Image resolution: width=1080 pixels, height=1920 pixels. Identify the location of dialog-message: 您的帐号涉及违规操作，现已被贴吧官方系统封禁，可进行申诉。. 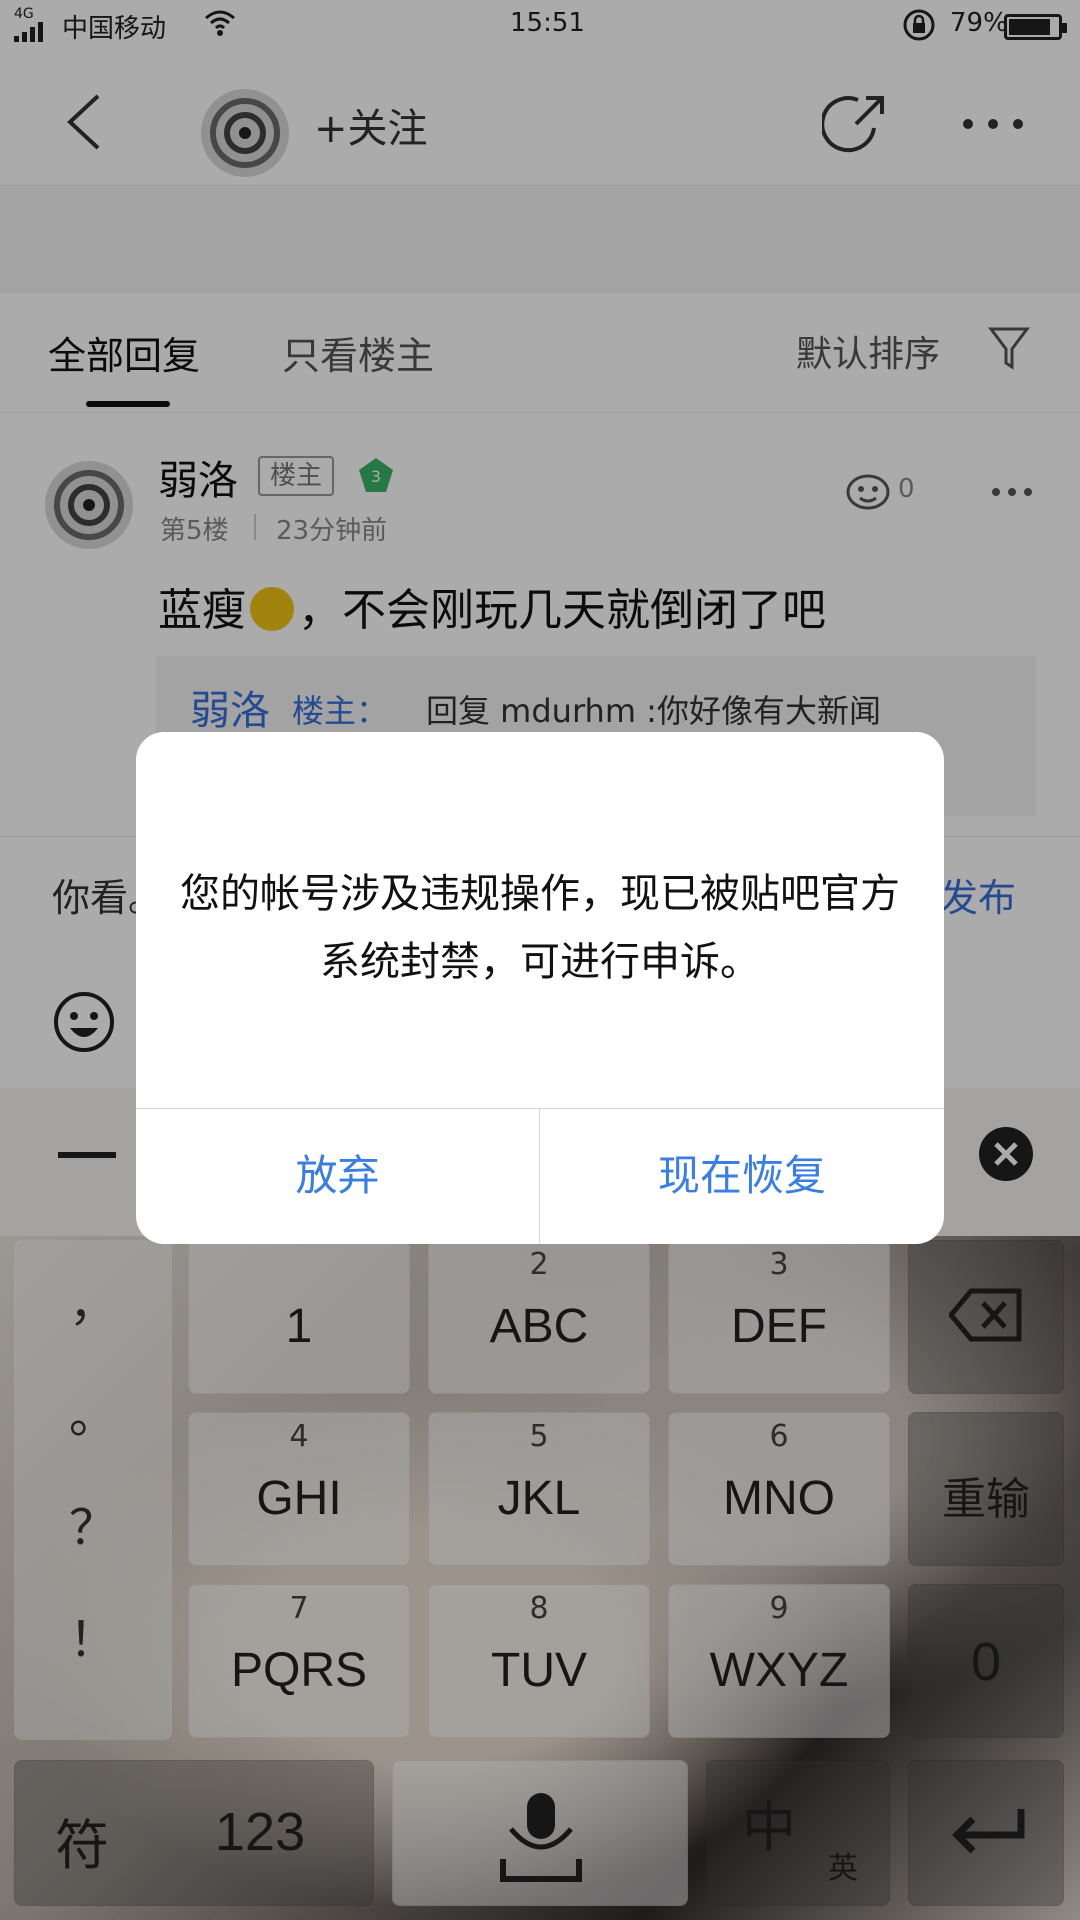
(540, 928).